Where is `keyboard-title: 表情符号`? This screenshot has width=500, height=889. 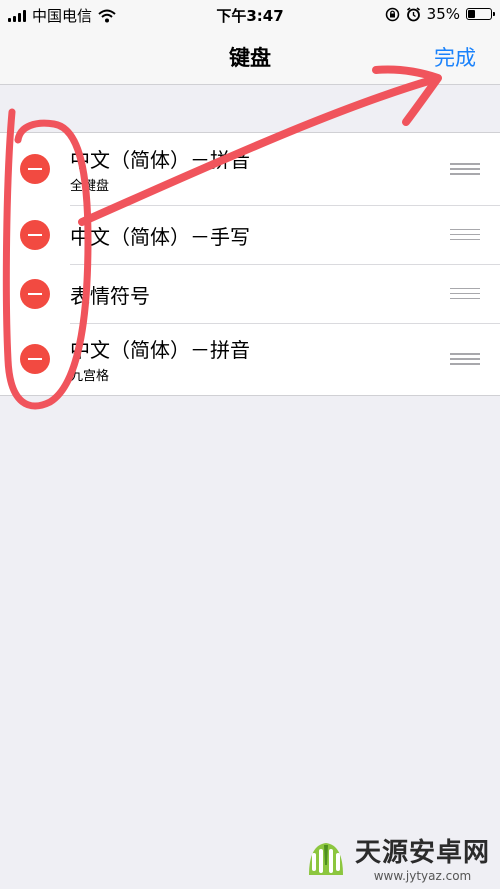
keyboard-title: 表情符号 is located at coordinates (110, 296).